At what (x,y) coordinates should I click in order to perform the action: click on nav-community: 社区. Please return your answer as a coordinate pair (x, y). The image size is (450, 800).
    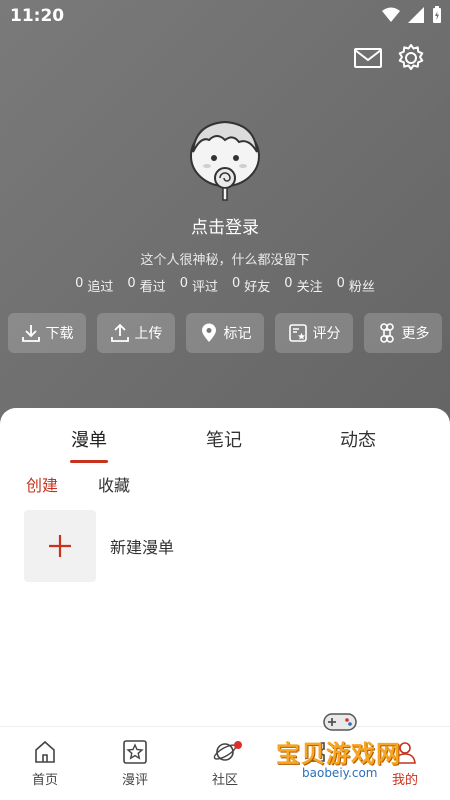
    Looking at the image, I should click on (225, 763).